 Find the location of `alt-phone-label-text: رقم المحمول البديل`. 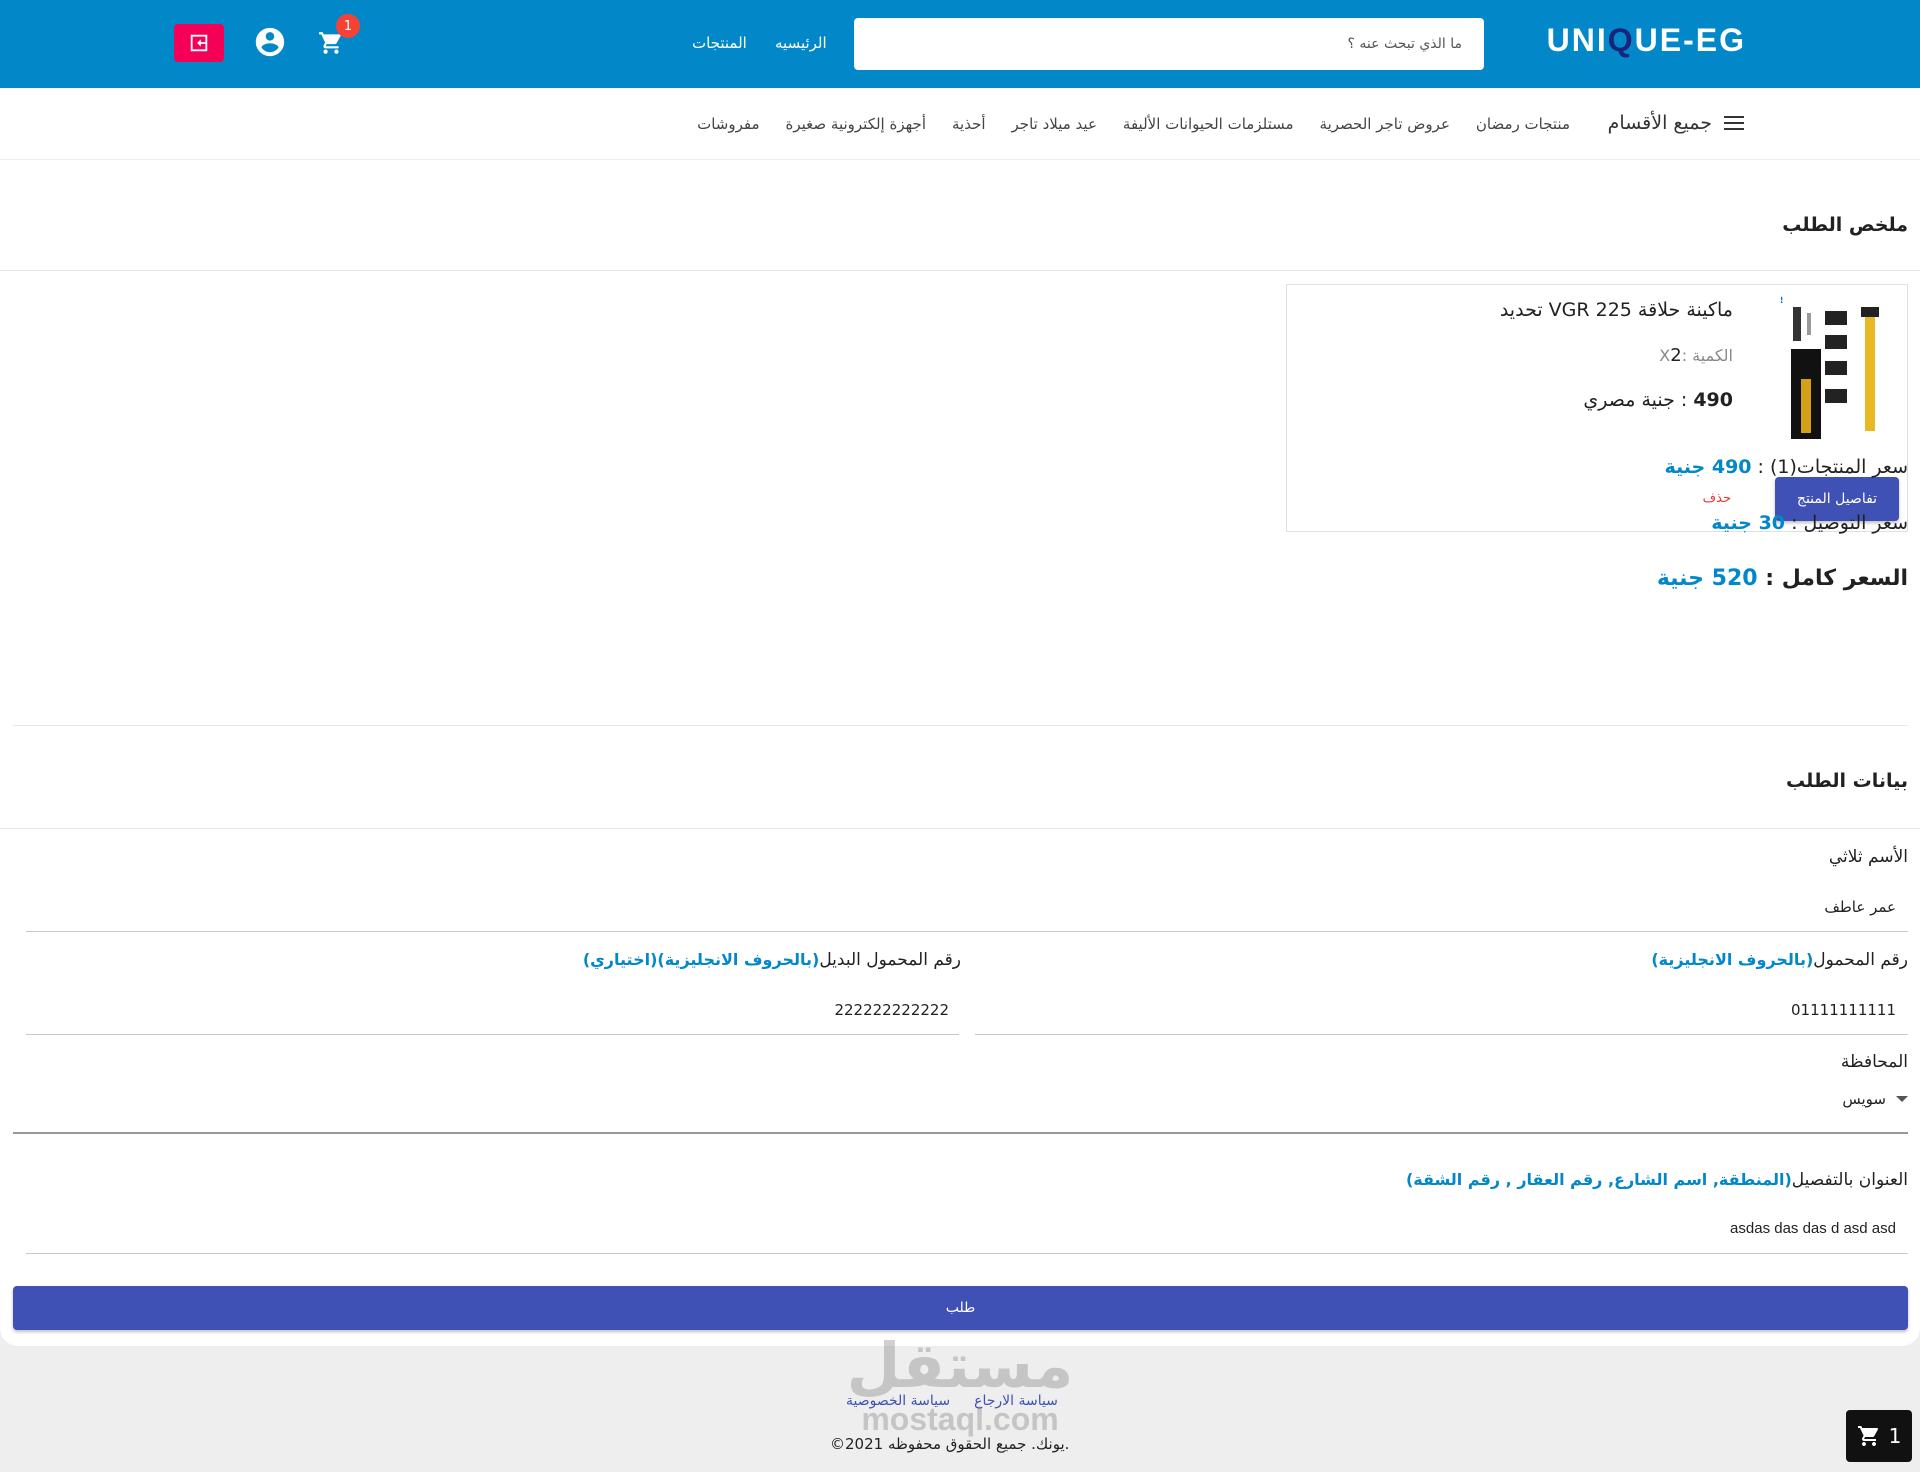

alt-phone-label-text: رقم المحمول البديل is located at coordinates (890, 960).